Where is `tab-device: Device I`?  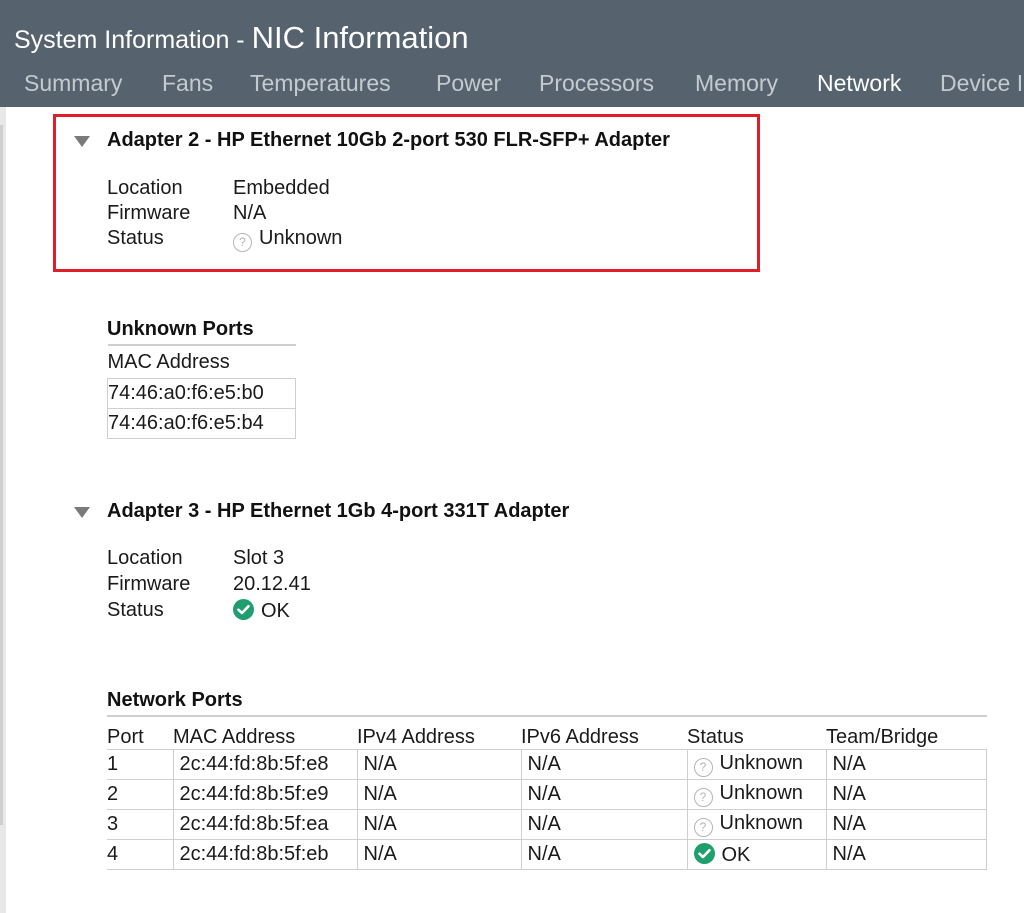
tab-device: Device I is located at coordinates (981, 83).